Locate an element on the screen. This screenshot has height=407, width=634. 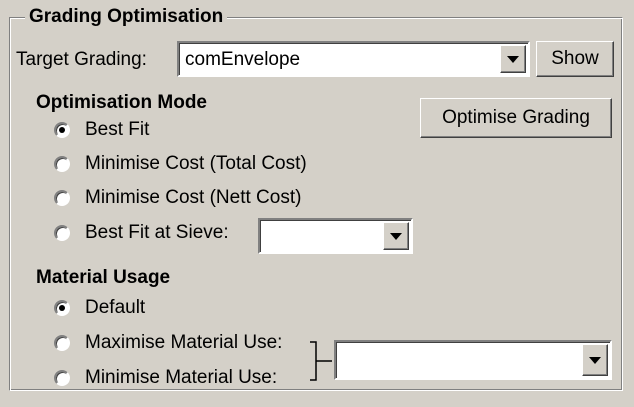
material-bracket-connector is located at coordinates (321, 361).